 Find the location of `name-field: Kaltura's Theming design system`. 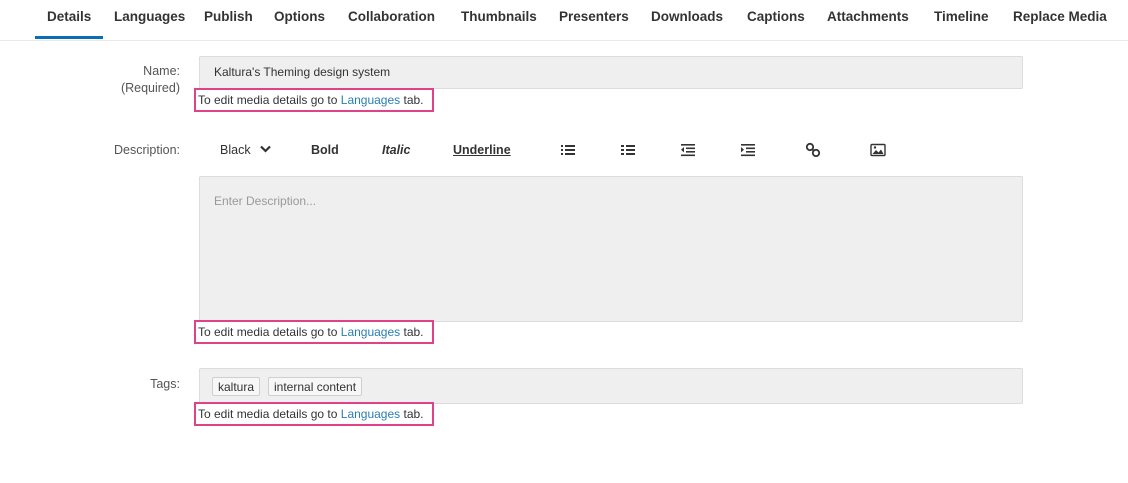

name-field: Kaltura's Theming design system is located at coordinates (611, 72).